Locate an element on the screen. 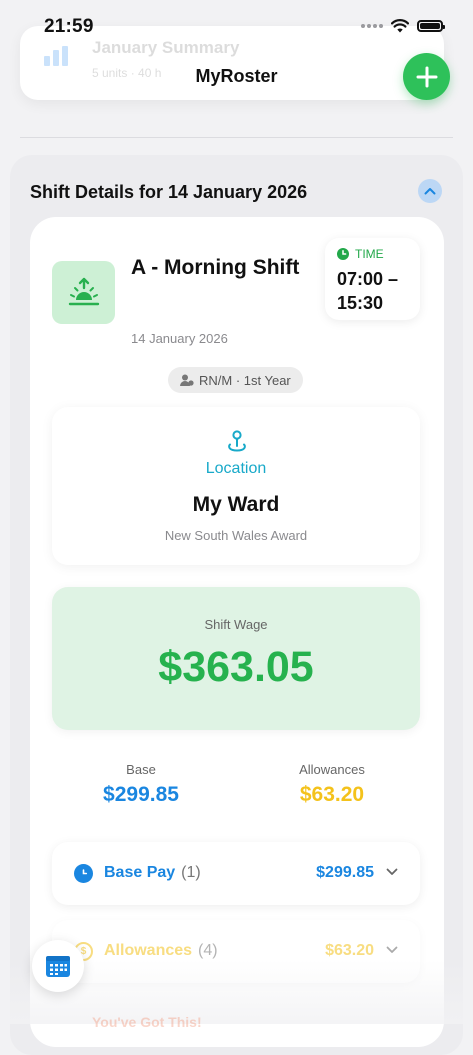  status-icons is located at coordinates (403, 26).